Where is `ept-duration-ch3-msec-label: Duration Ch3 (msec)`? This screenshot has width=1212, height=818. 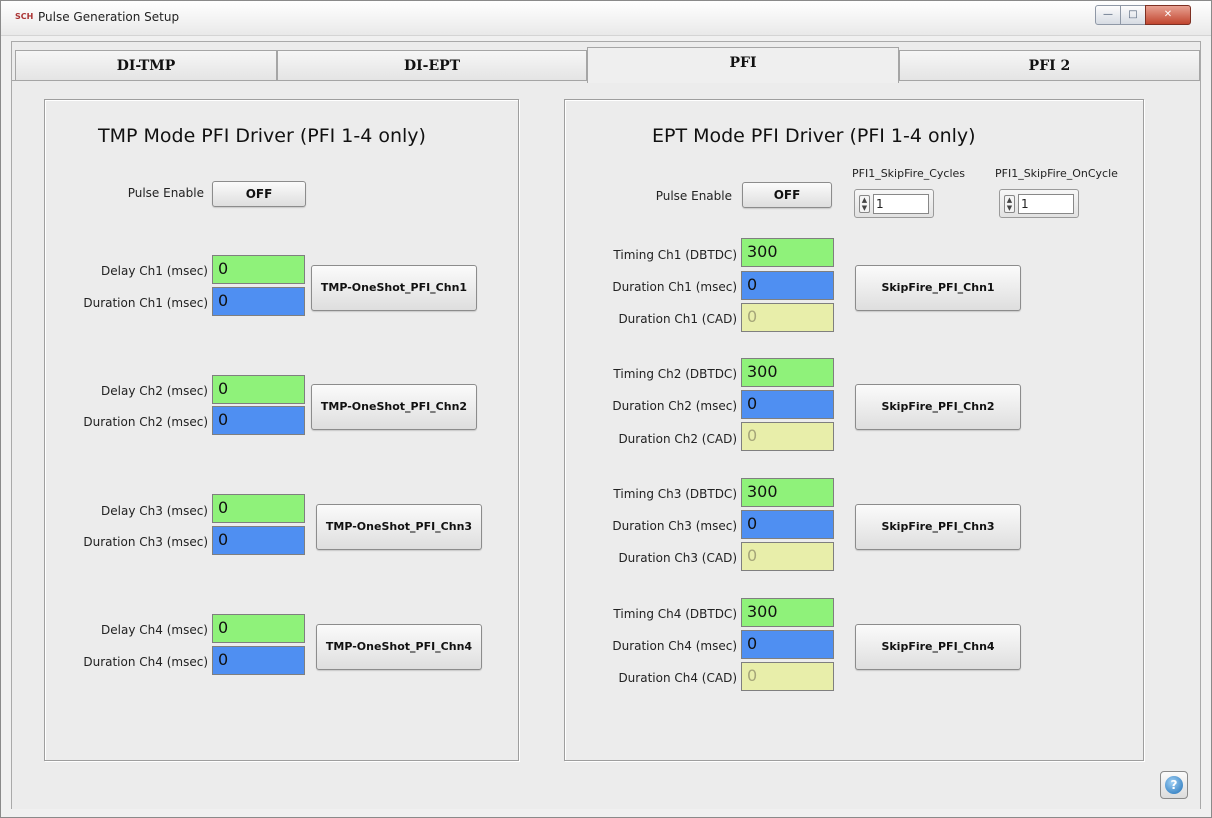 ept-duration-ch3-msec-label: Duration Ch3 (msec) is located at coordinates (674, 526).